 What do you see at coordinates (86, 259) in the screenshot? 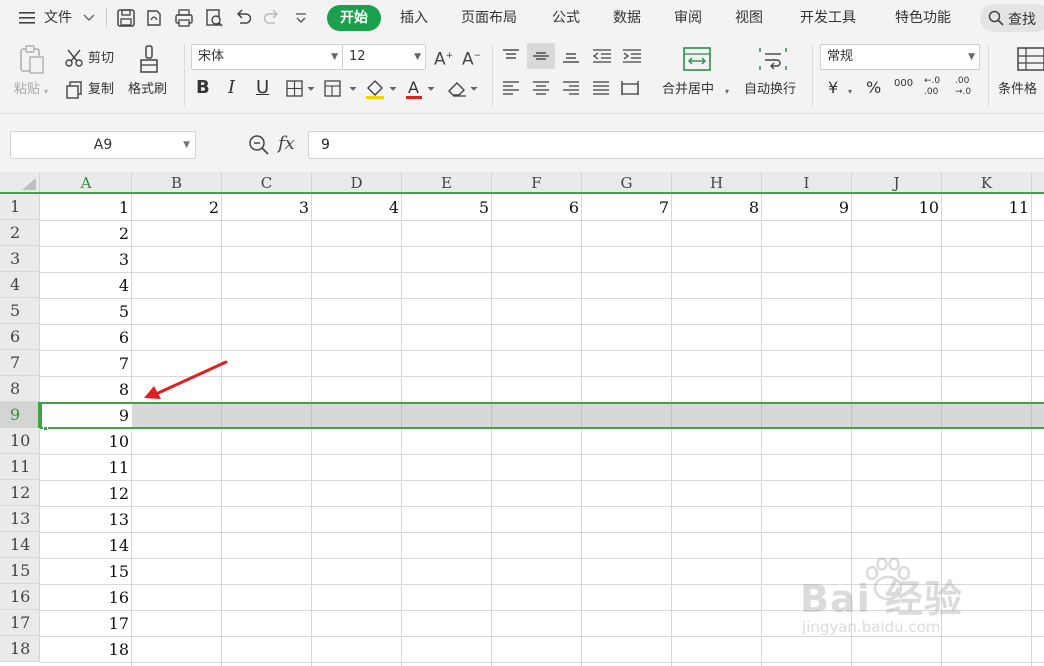
I see `cell-A3: 3` at bounding box center [86, 259].